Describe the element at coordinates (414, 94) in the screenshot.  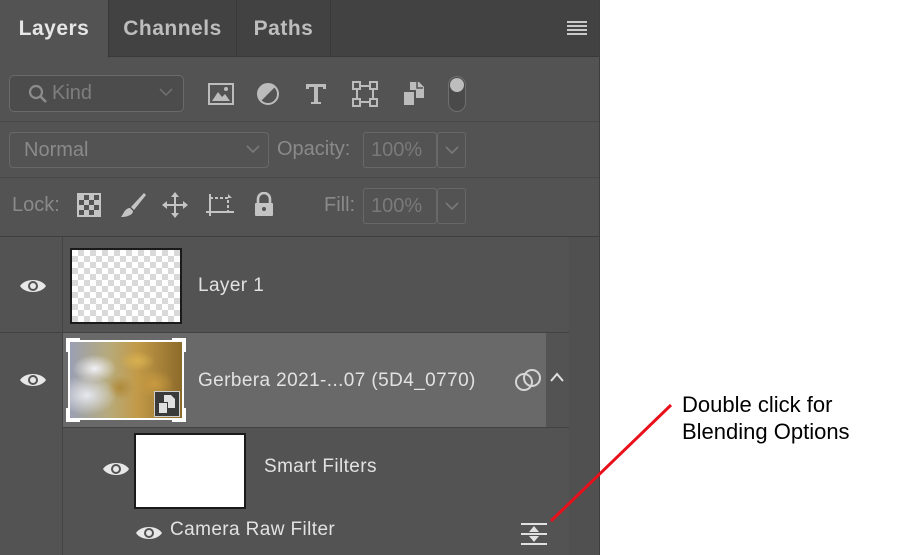
I see `smart-object-filter-icon` at that location.